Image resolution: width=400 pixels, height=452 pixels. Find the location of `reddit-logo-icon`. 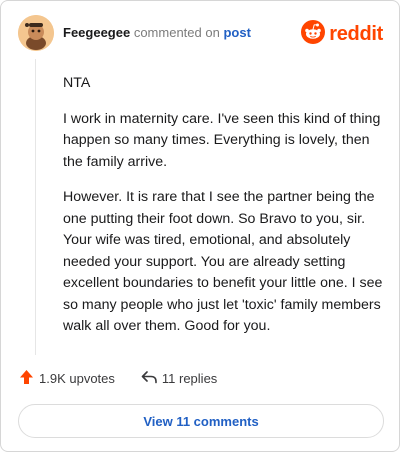

reddit-logo-icon is located at coordinates (313, 34).